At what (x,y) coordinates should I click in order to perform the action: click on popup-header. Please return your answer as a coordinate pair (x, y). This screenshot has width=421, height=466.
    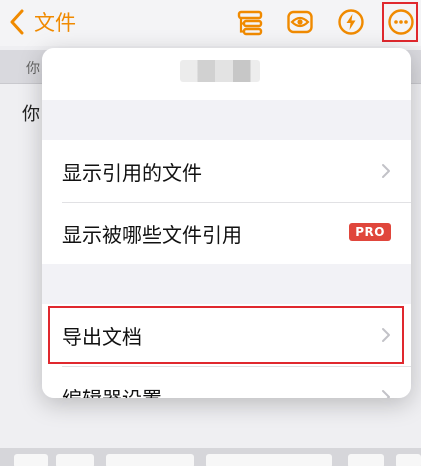
    Looking at the image, I should click on (226, 74).